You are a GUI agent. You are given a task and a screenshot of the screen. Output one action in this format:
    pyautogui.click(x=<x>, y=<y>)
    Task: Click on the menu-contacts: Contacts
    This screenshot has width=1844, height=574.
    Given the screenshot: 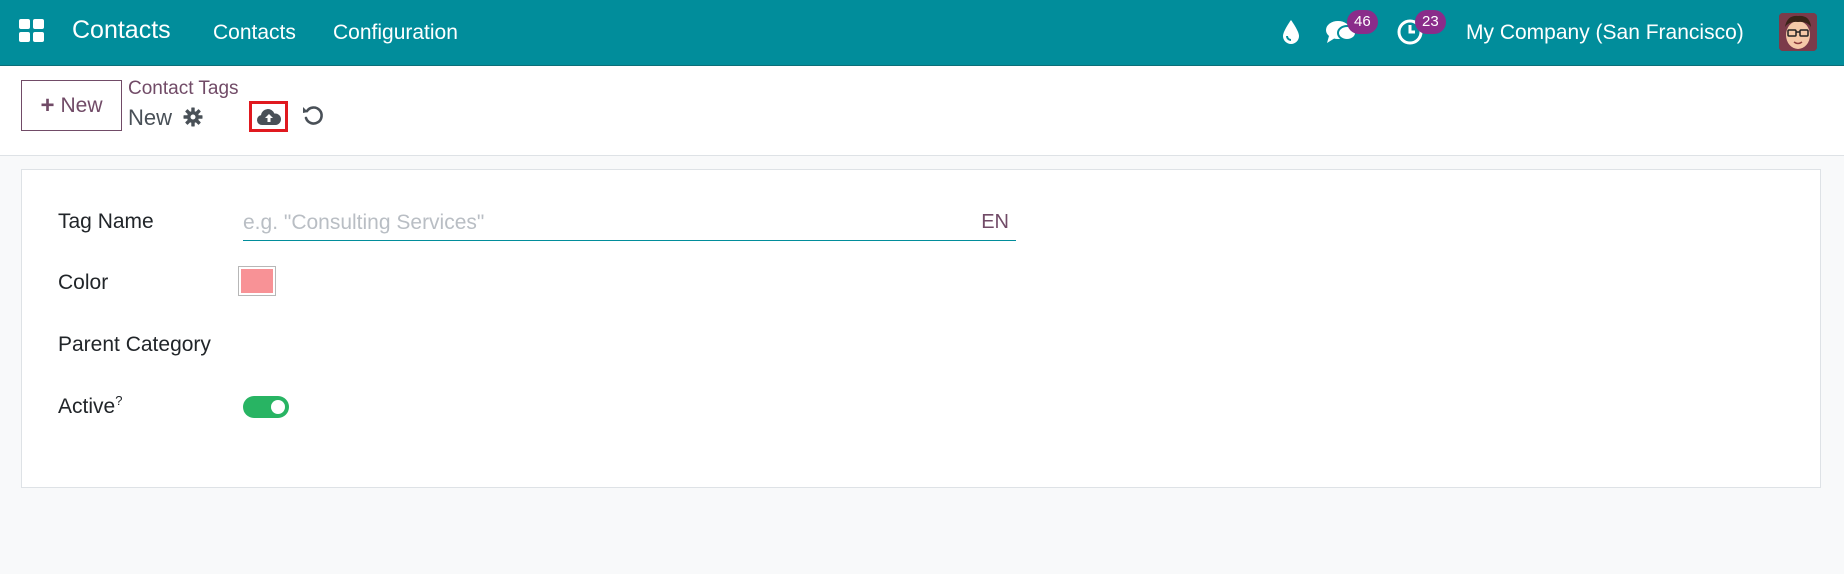 What is the action you would take?
    pyautogui.click(x=254, y=33)
    